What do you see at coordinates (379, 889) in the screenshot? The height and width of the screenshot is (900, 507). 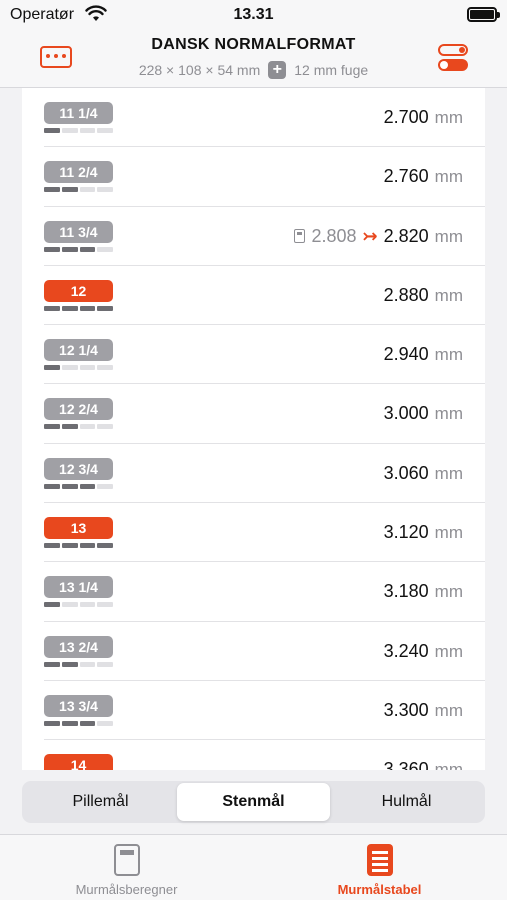 I see `tab-label: Murmålstabel` at bounding box center [379, 889].